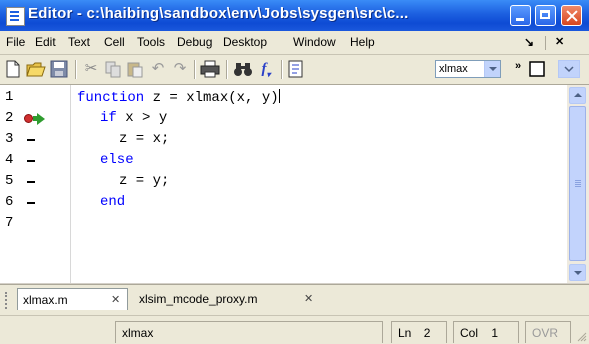  What do you see at coordinates (194, 42) in the screenshot?
I see `menu-debug: Debug` at bounding box center [194, 42].